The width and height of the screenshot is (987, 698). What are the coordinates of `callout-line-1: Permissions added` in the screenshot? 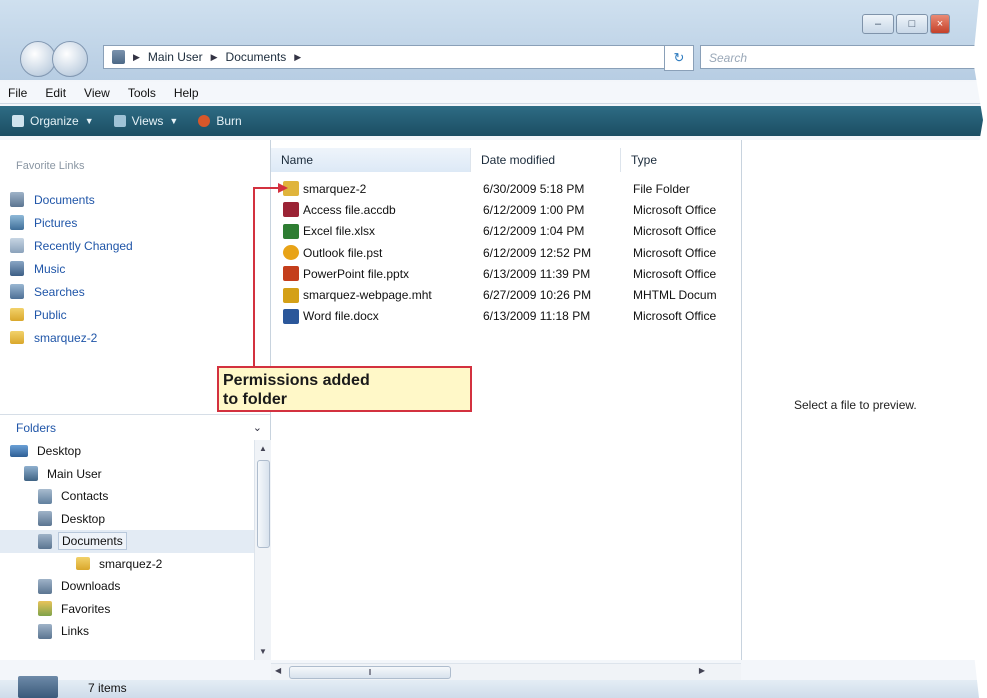 It's located at (296, 380).